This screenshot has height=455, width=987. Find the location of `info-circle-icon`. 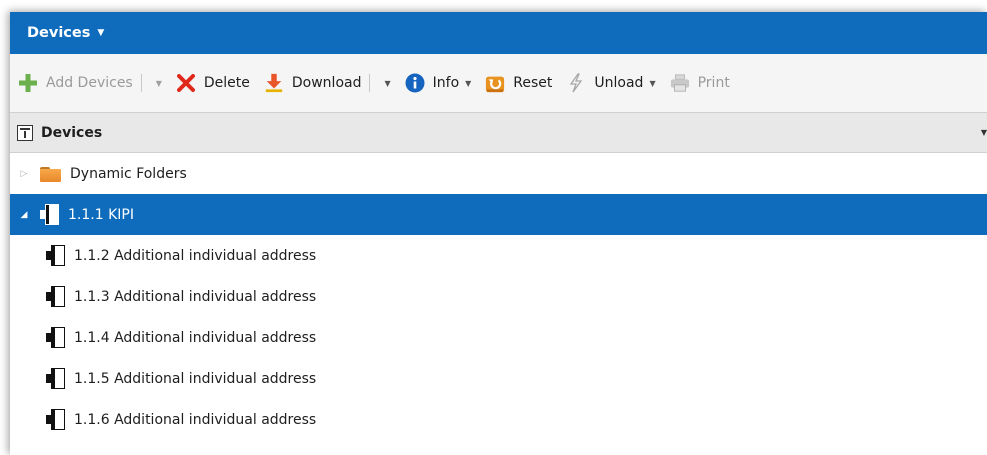

info-circle-icon is located at coordinates (415, 83).